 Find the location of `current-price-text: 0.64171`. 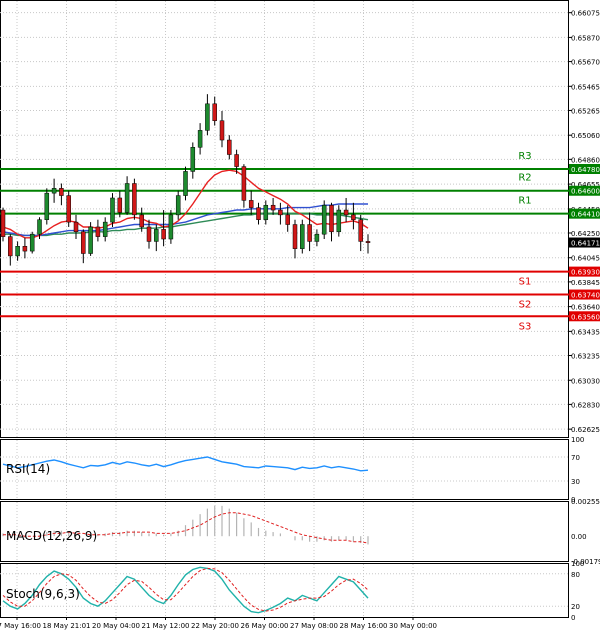

current-price-text: 0.64171 is located at coordinates (585, 244).